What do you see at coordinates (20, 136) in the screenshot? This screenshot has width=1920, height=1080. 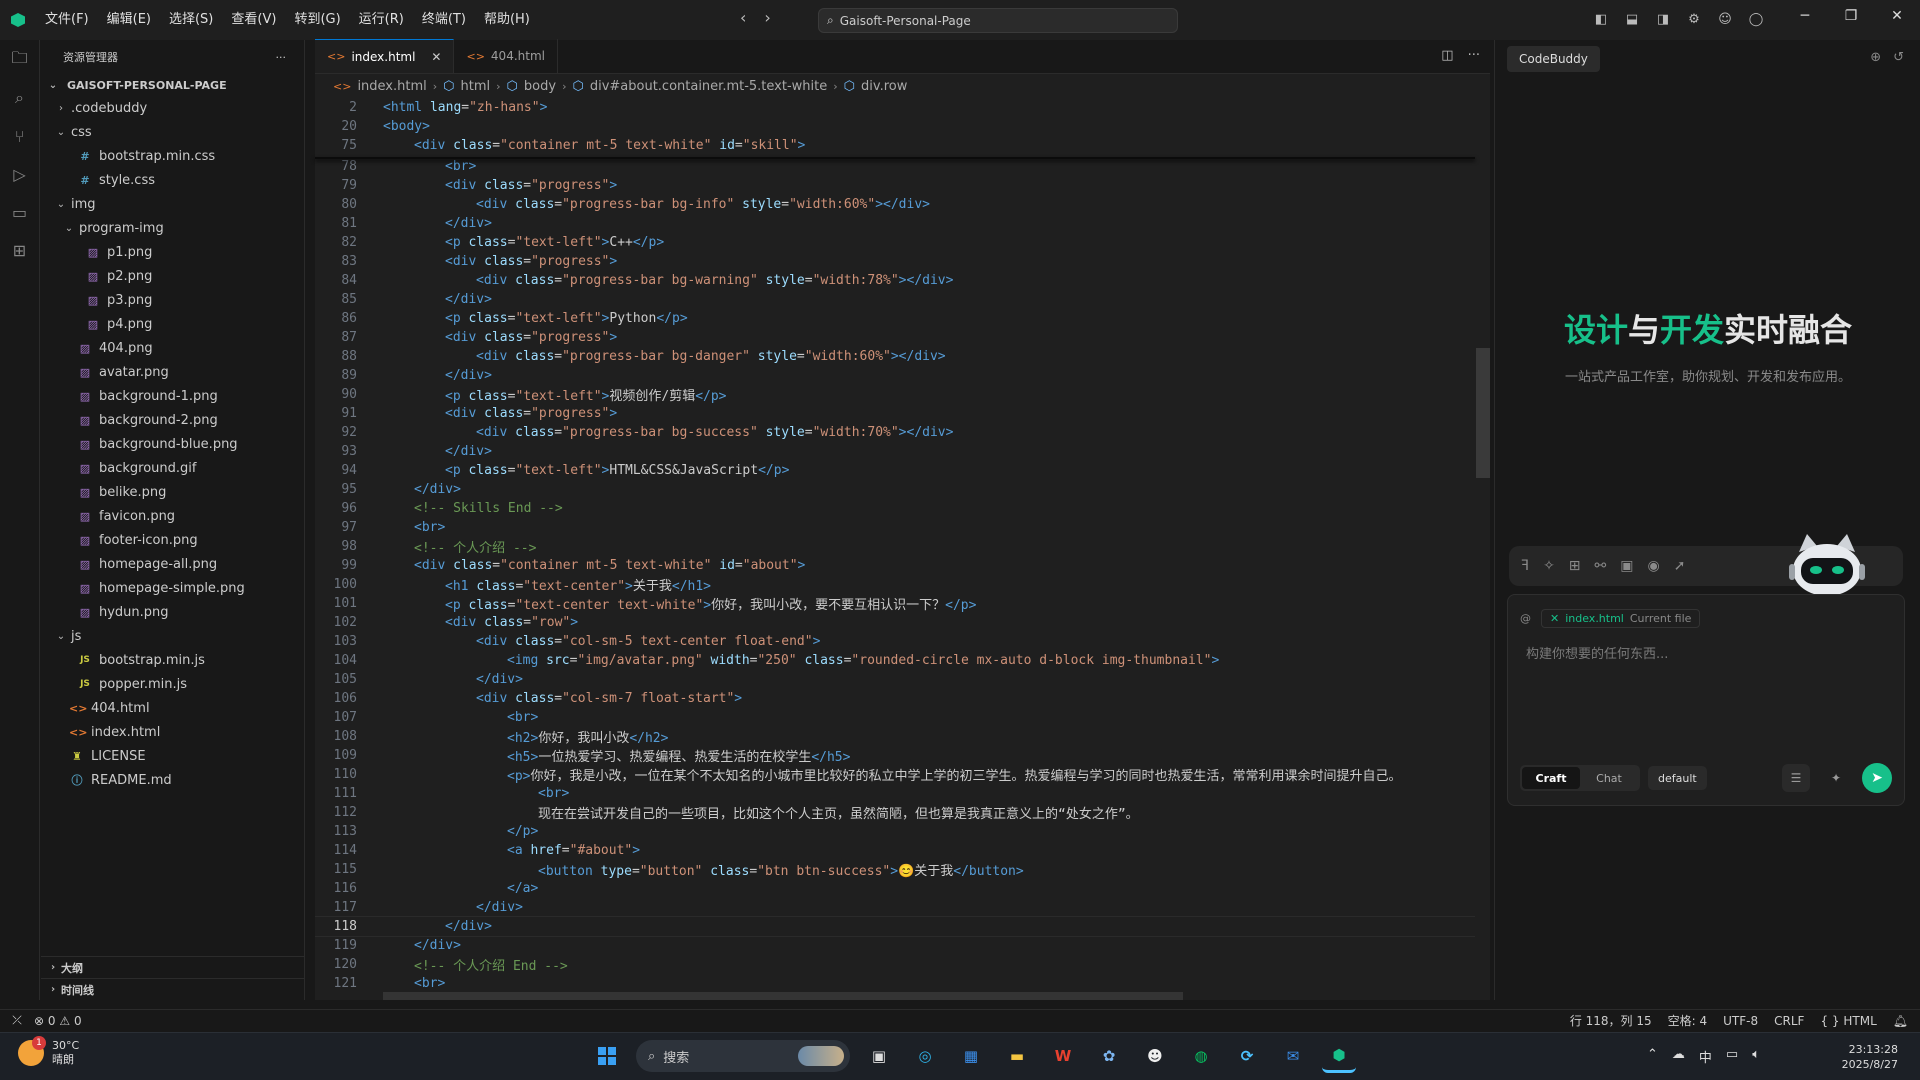 I see `source-control-icon: ⑂` at bounding box center [20, 136].